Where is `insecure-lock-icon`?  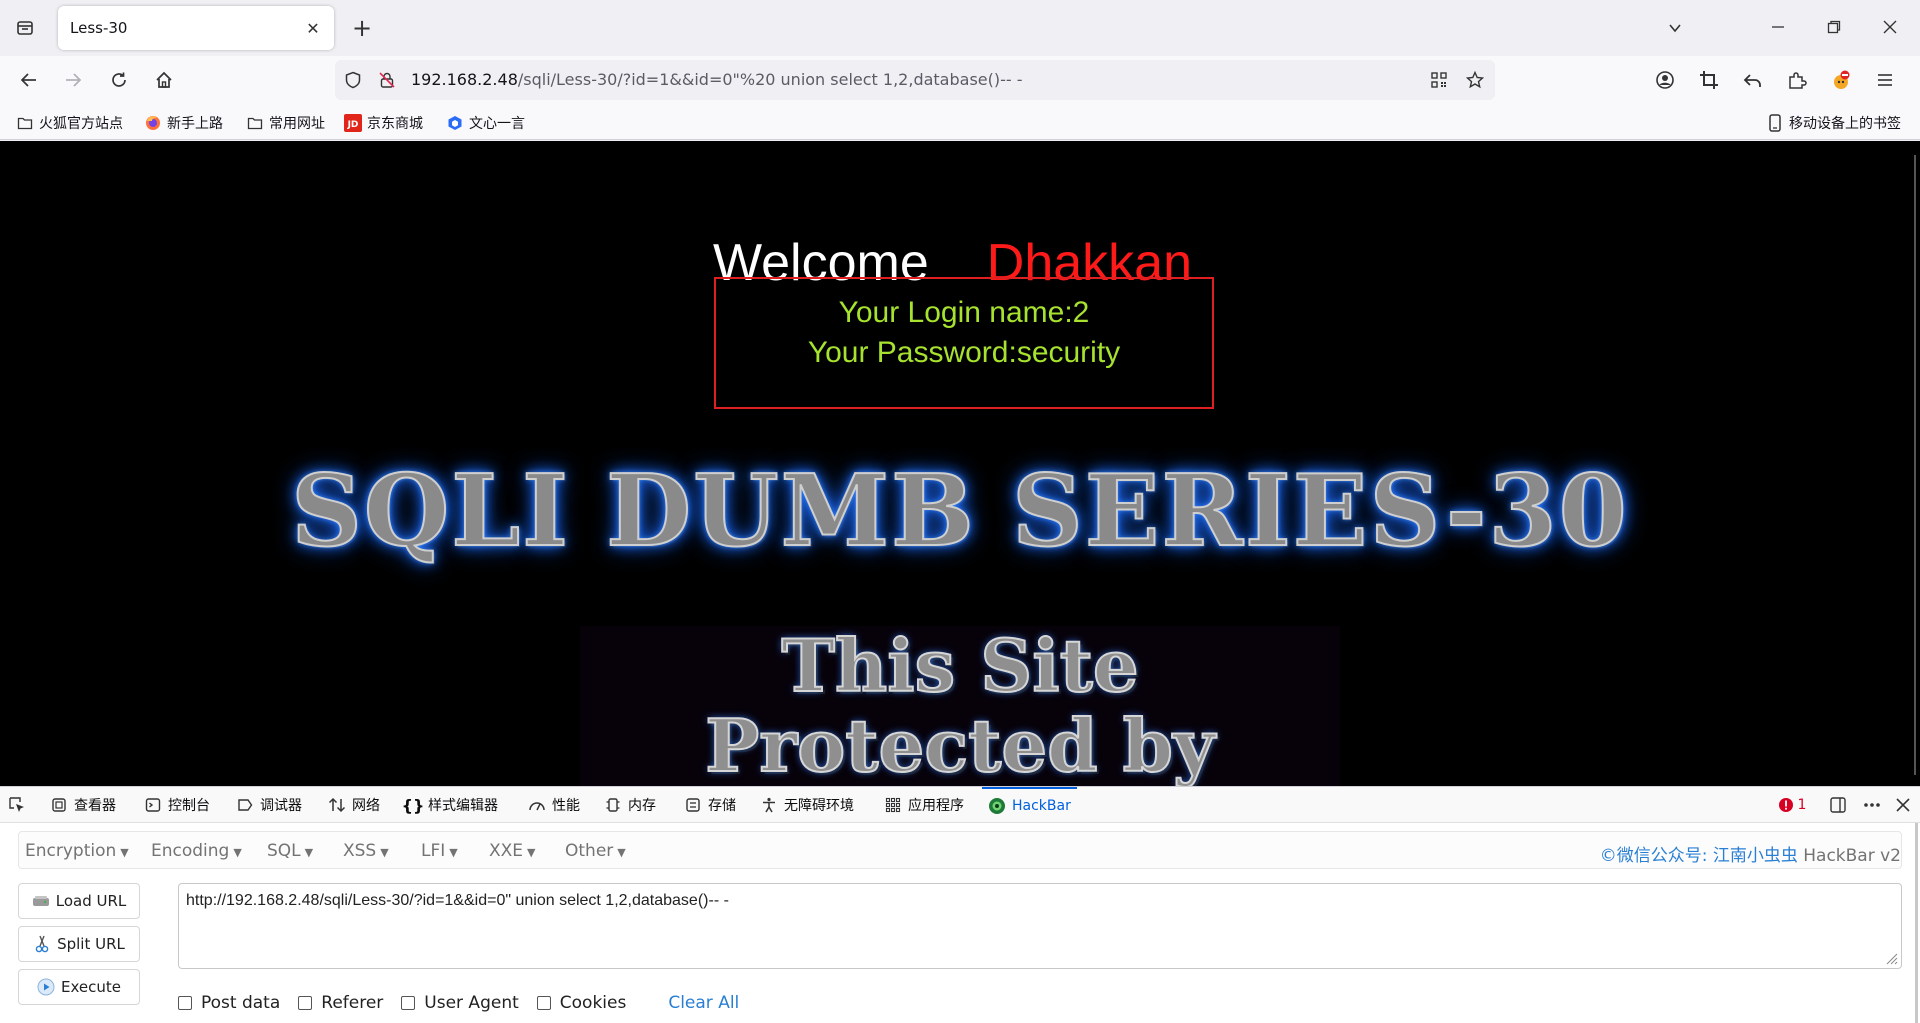
insecure-lock-icon is located at coordinates (387, 80).